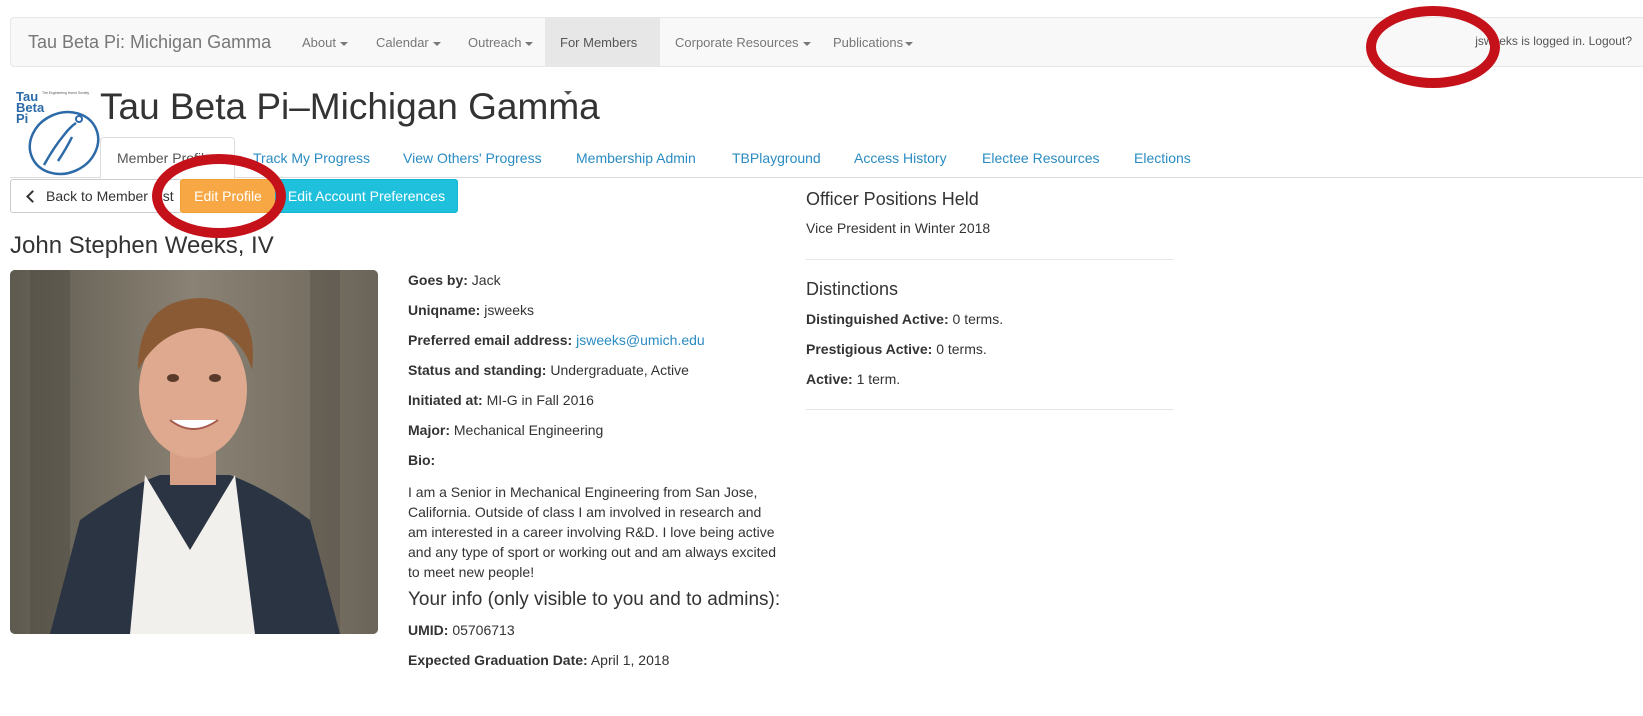  Describe the element at coordinates (445, 400) in the screenshot. I see `initiated-label: Initiated at:` at that location.